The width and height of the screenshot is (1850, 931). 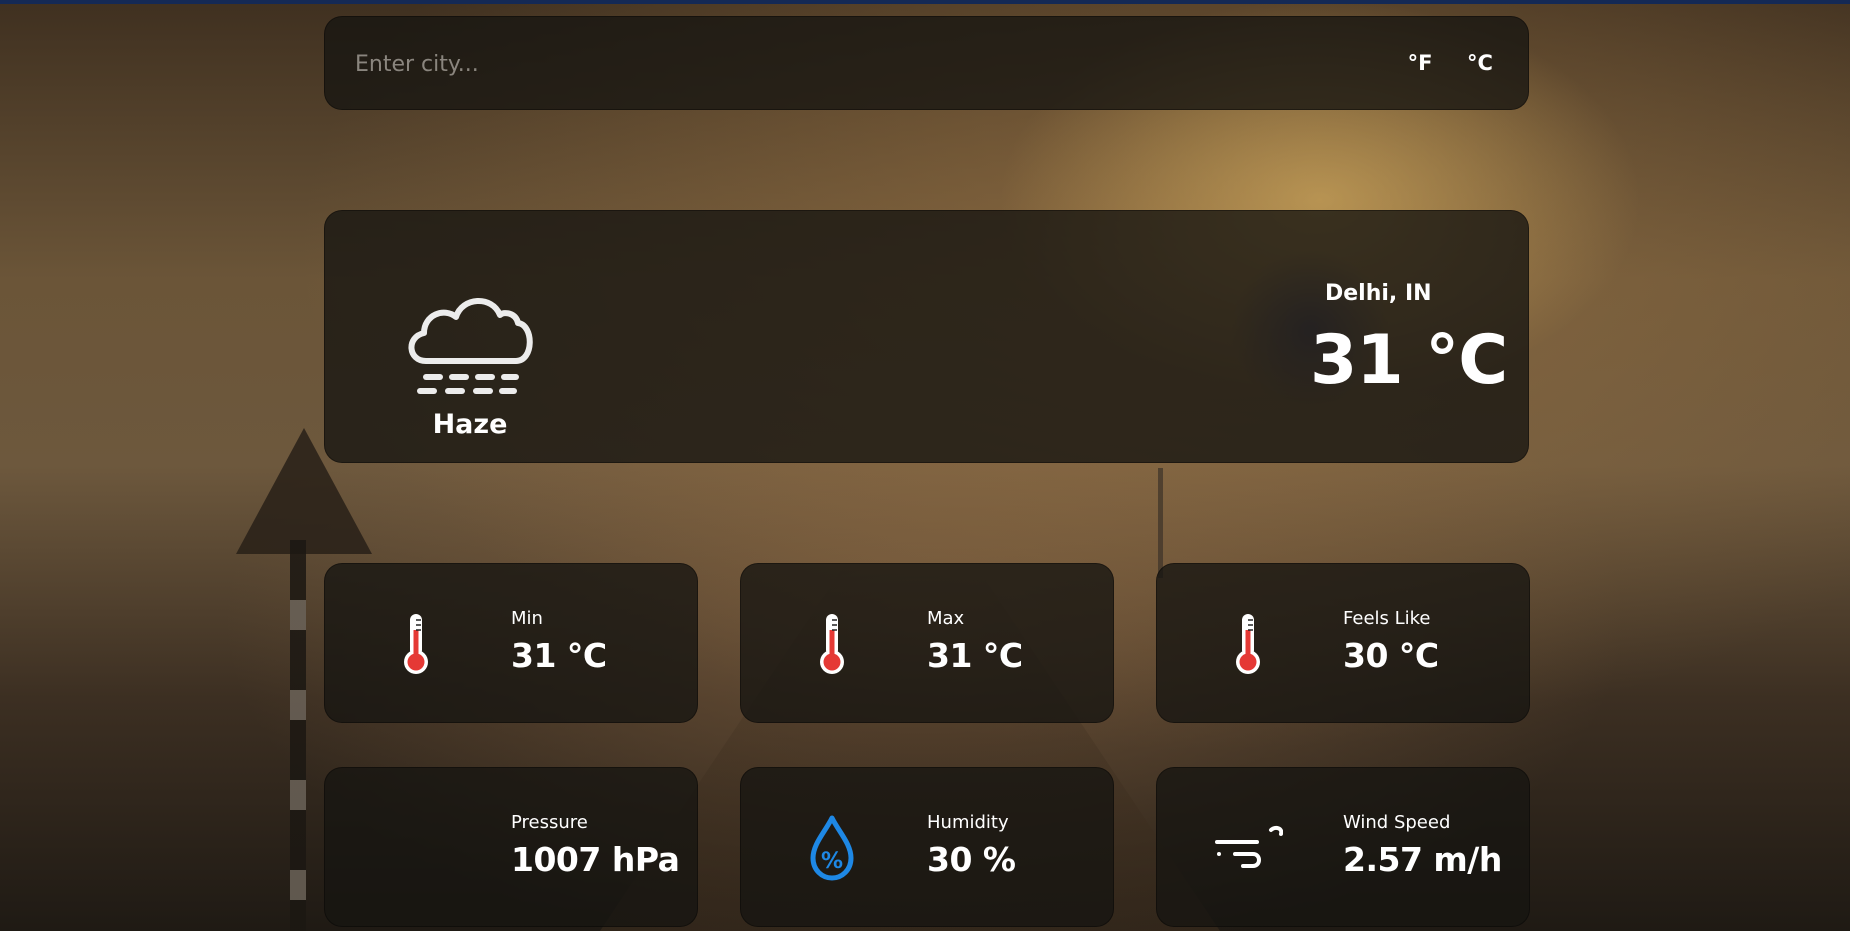 I want to click on celsius-button: °C, so click(x=1480, y=63).